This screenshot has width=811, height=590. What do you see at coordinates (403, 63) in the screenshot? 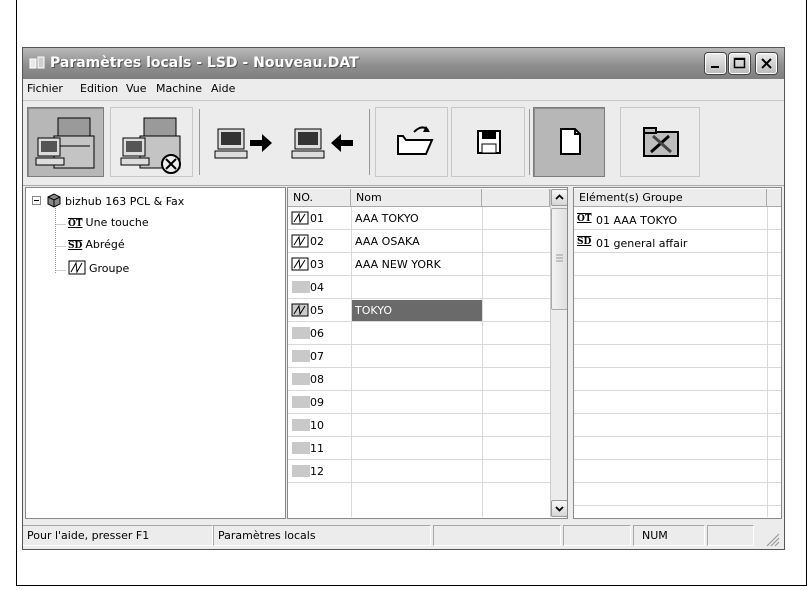
I see `title-bar: Paramètres locals - LSD - Nouveau.DAT` at bounding box center [403, 63].